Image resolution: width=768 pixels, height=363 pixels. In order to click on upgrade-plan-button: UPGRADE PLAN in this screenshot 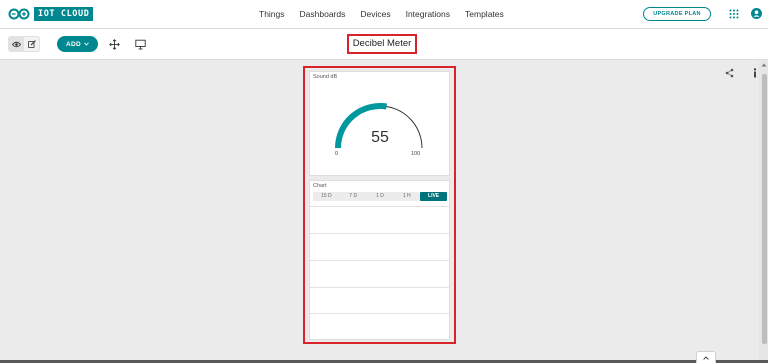, I will do `click(677, 14)`.